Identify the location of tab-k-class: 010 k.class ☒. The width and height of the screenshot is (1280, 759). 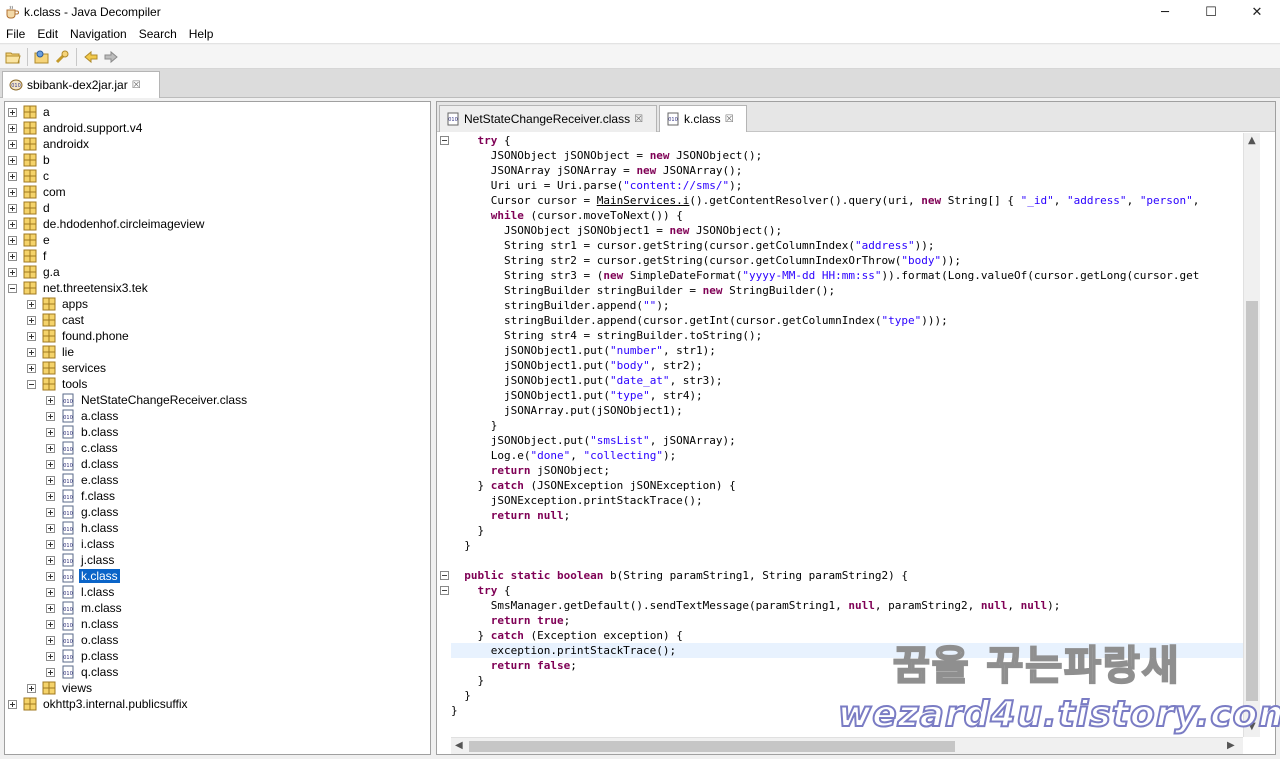
(703, 118).